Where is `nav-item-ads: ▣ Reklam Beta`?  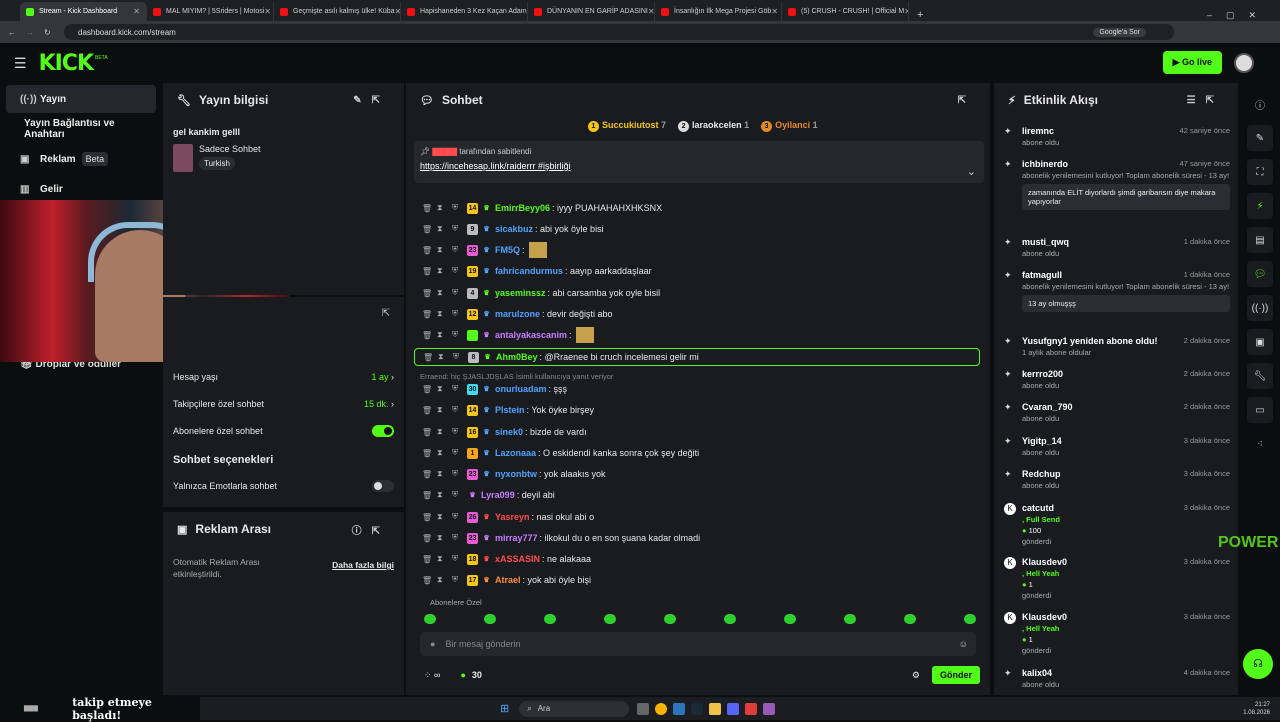
nav-item-ads: ▣ Reklam Beta is located at coordinates (81, 159).